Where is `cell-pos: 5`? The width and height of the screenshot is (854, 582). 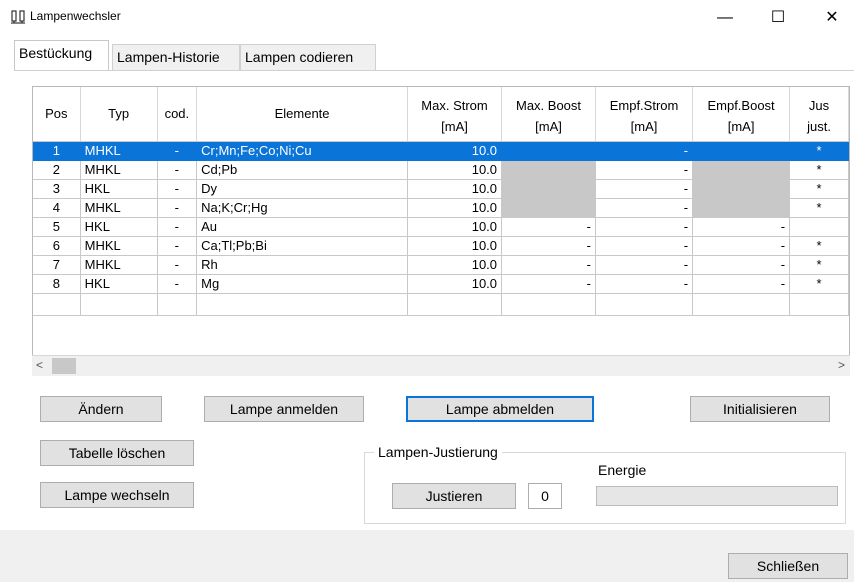
cell-pos: 5 is located at coordinates (57, 227).